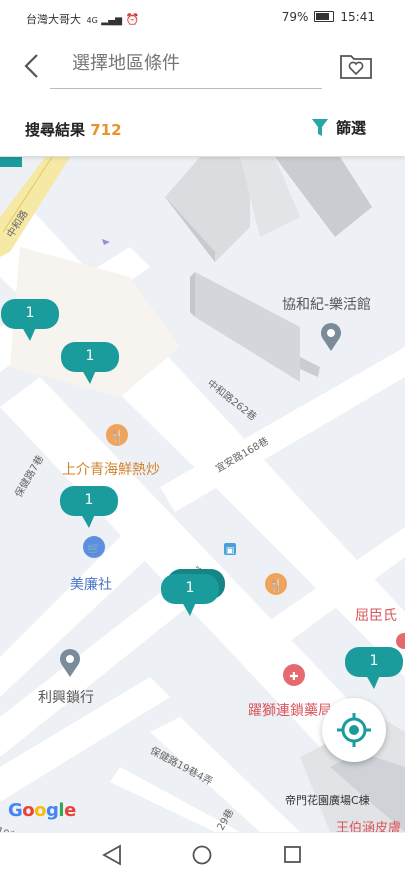 This screenshot has width=405, height=883. I want to click on search-input, so click(202, 63).